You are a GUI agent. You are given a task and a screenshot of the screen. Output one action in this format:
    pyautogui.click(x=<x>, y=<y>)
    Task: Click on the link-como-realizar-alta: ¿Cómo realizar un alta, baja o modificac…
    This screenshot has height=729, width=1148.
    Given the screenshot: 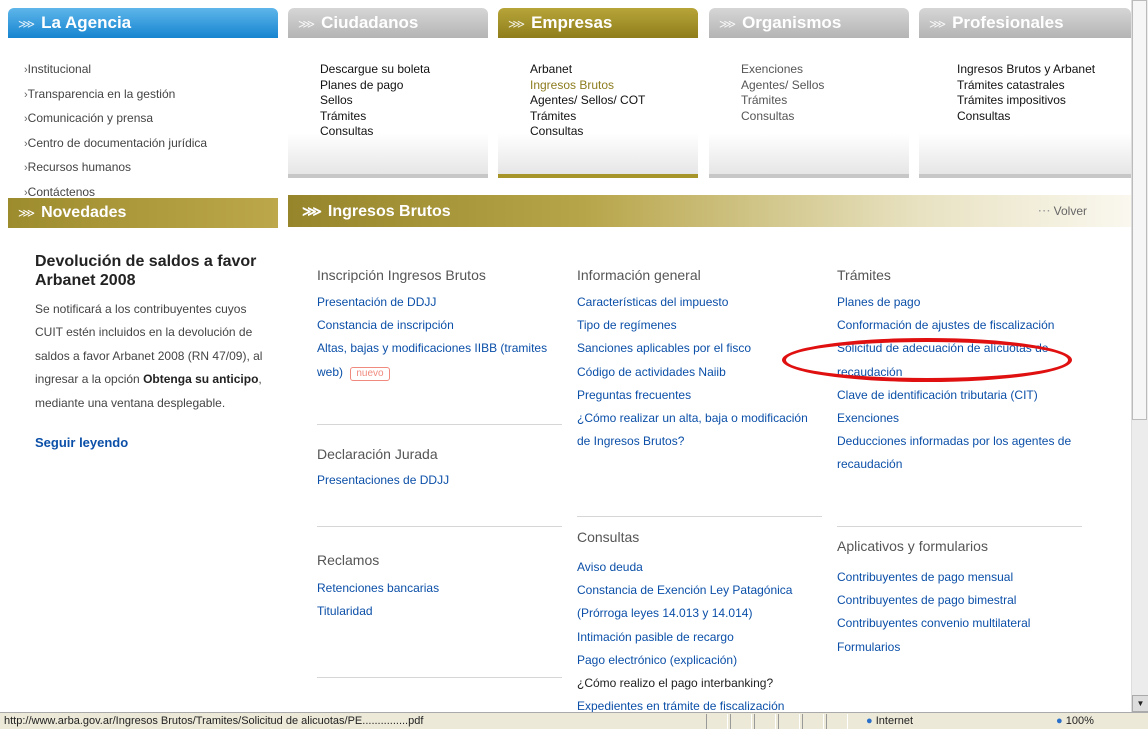 What is the action you would take?
    pyautogui.click(x=697, y=430)
    